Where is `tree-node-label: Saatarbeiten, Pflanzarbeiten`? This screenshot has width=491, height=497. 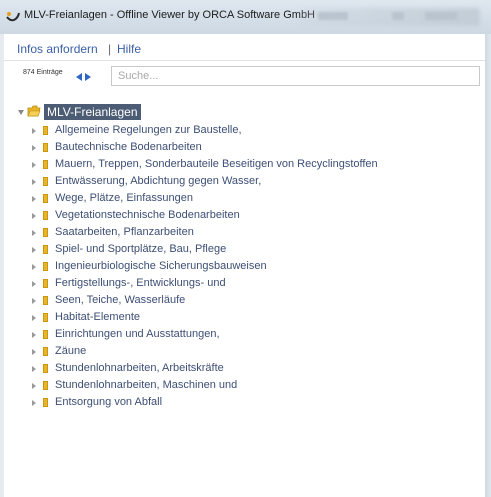 tree-node-label: Saatarbeiten, Pflanzarbeiten is located at coordinates (124, 232).